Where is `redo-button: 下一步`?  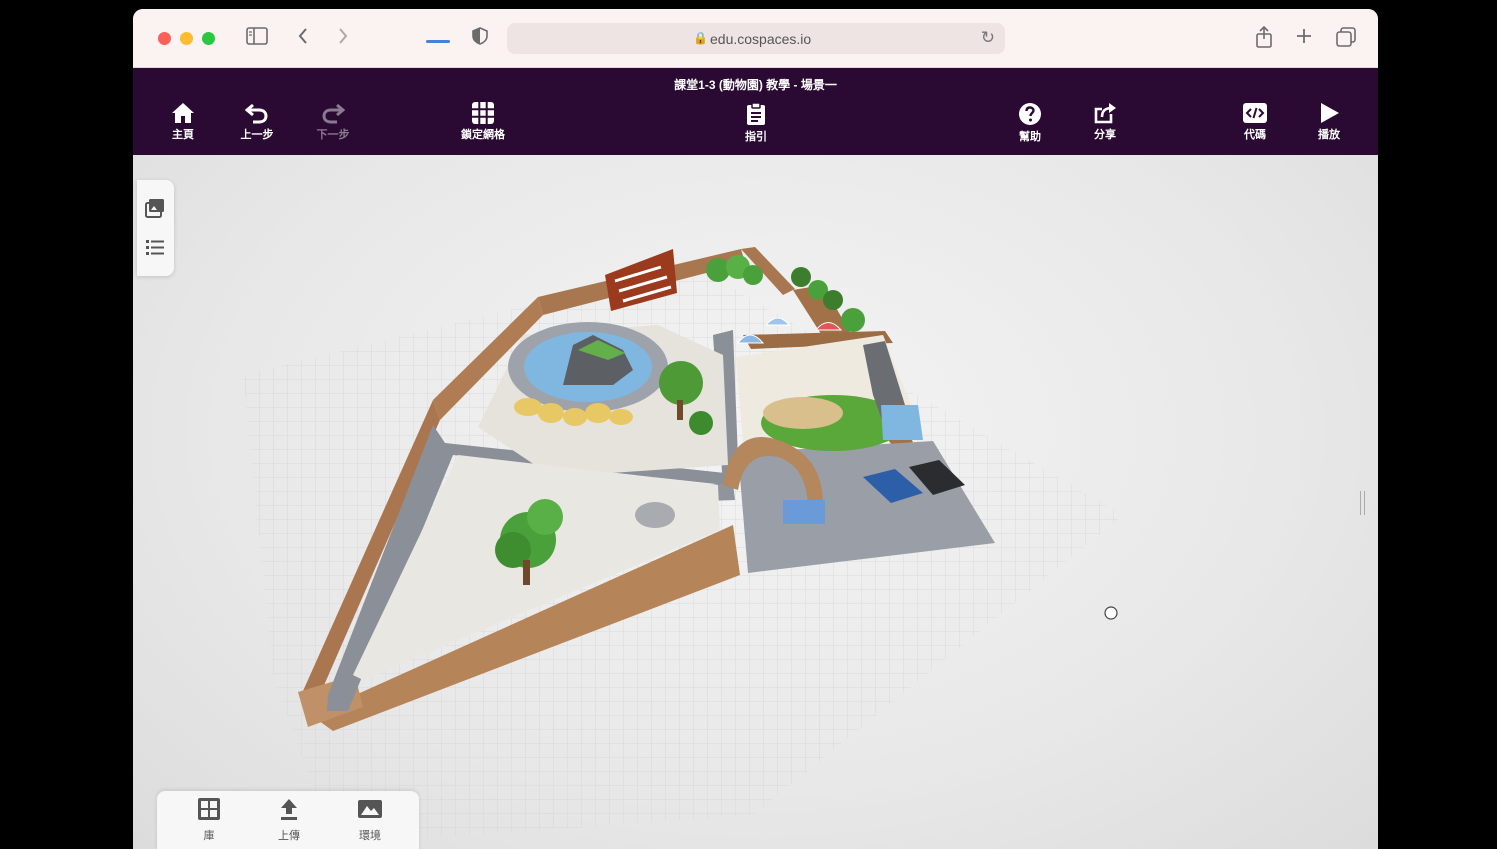
redo-button: 下一步 is located at coordinates (333, 127).